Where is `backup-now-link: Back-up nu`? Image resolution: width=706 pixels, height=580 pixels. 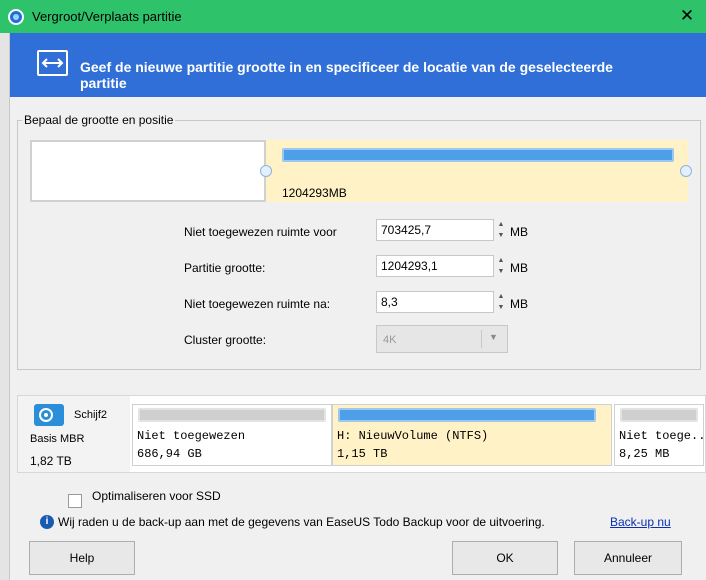 backup-now-link: Back-up nu is located at coordinates (640, 522).